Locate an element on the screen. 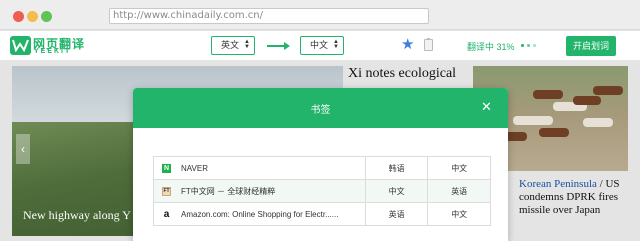 The width and height of the screenshot is (640, 241). bookmark-star-icon: ★ is located at coordinates (407, 45).